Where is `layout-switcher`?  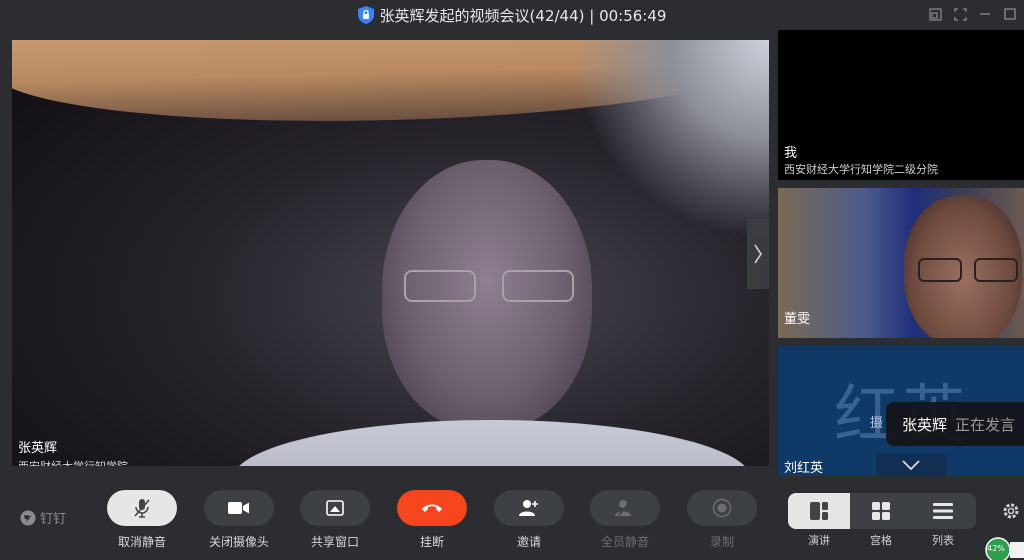
layout-switcher is located at coordinates (882, 511).